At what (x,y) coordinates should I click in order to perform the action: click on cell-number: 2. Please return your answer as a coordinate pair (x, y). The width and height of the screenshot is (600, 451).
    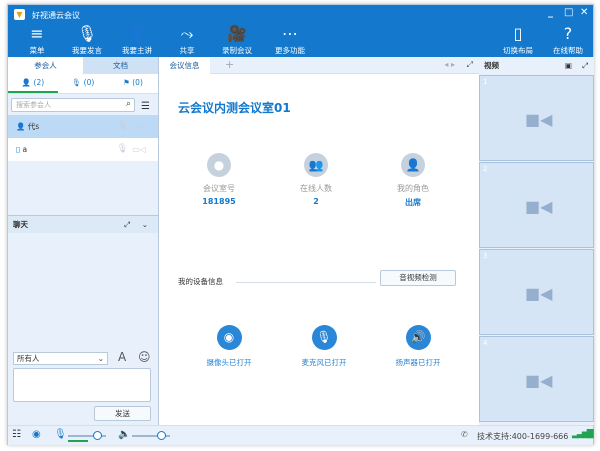
    Looking at the image, I should click on (485, 169).